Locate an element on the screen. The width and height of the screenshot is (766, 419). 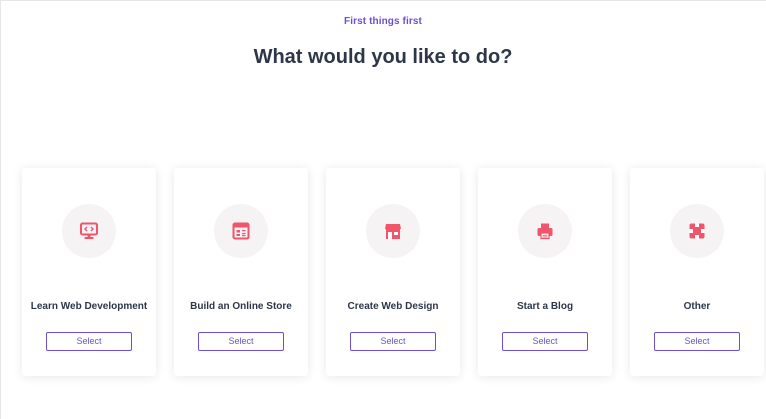
store-window-icon is located at coordinates (241, 231).